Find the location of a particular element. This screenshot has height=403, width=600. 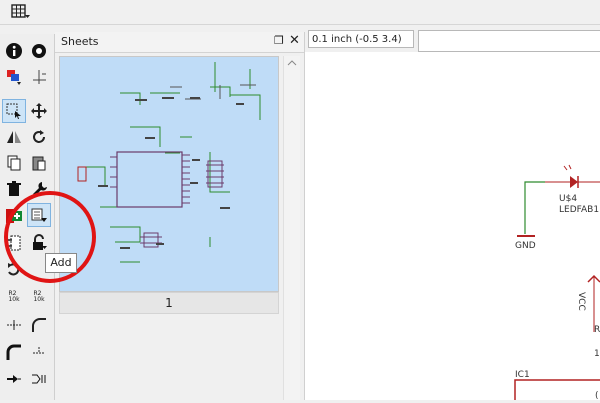

mark-icon is located at coordinates (39, 77).